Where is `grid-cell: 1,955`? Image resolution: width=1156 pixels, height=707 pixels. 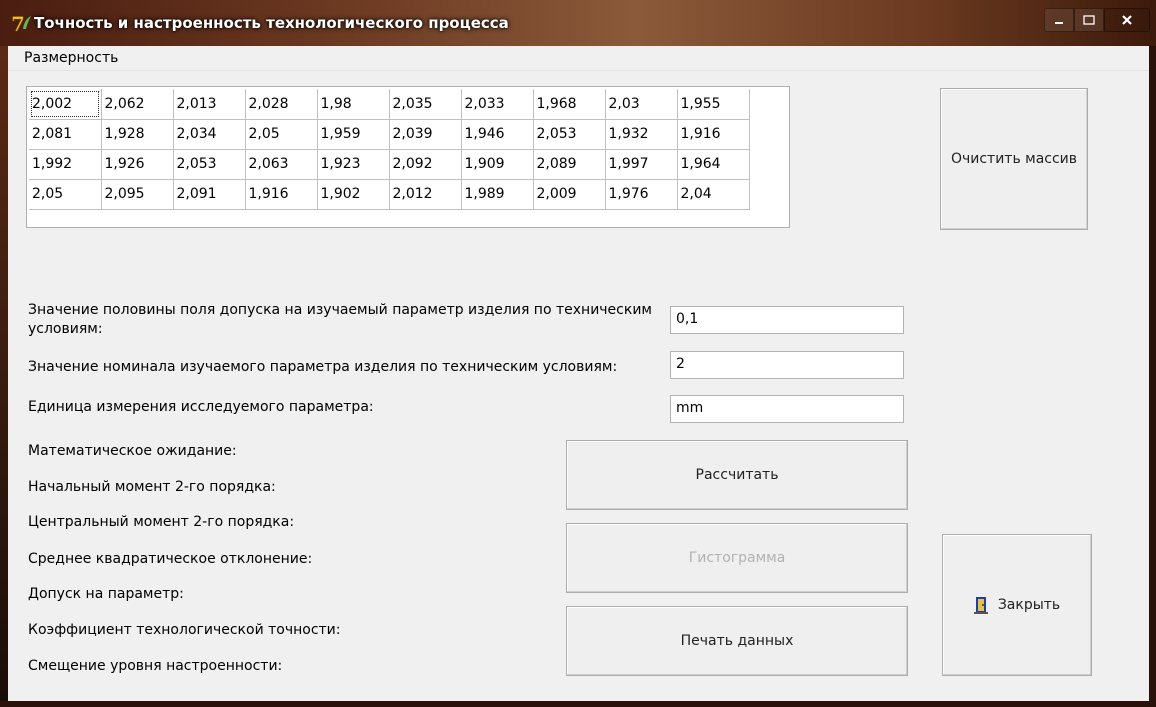 grid-cell: 1,955 is located at coordinates (713, 104).